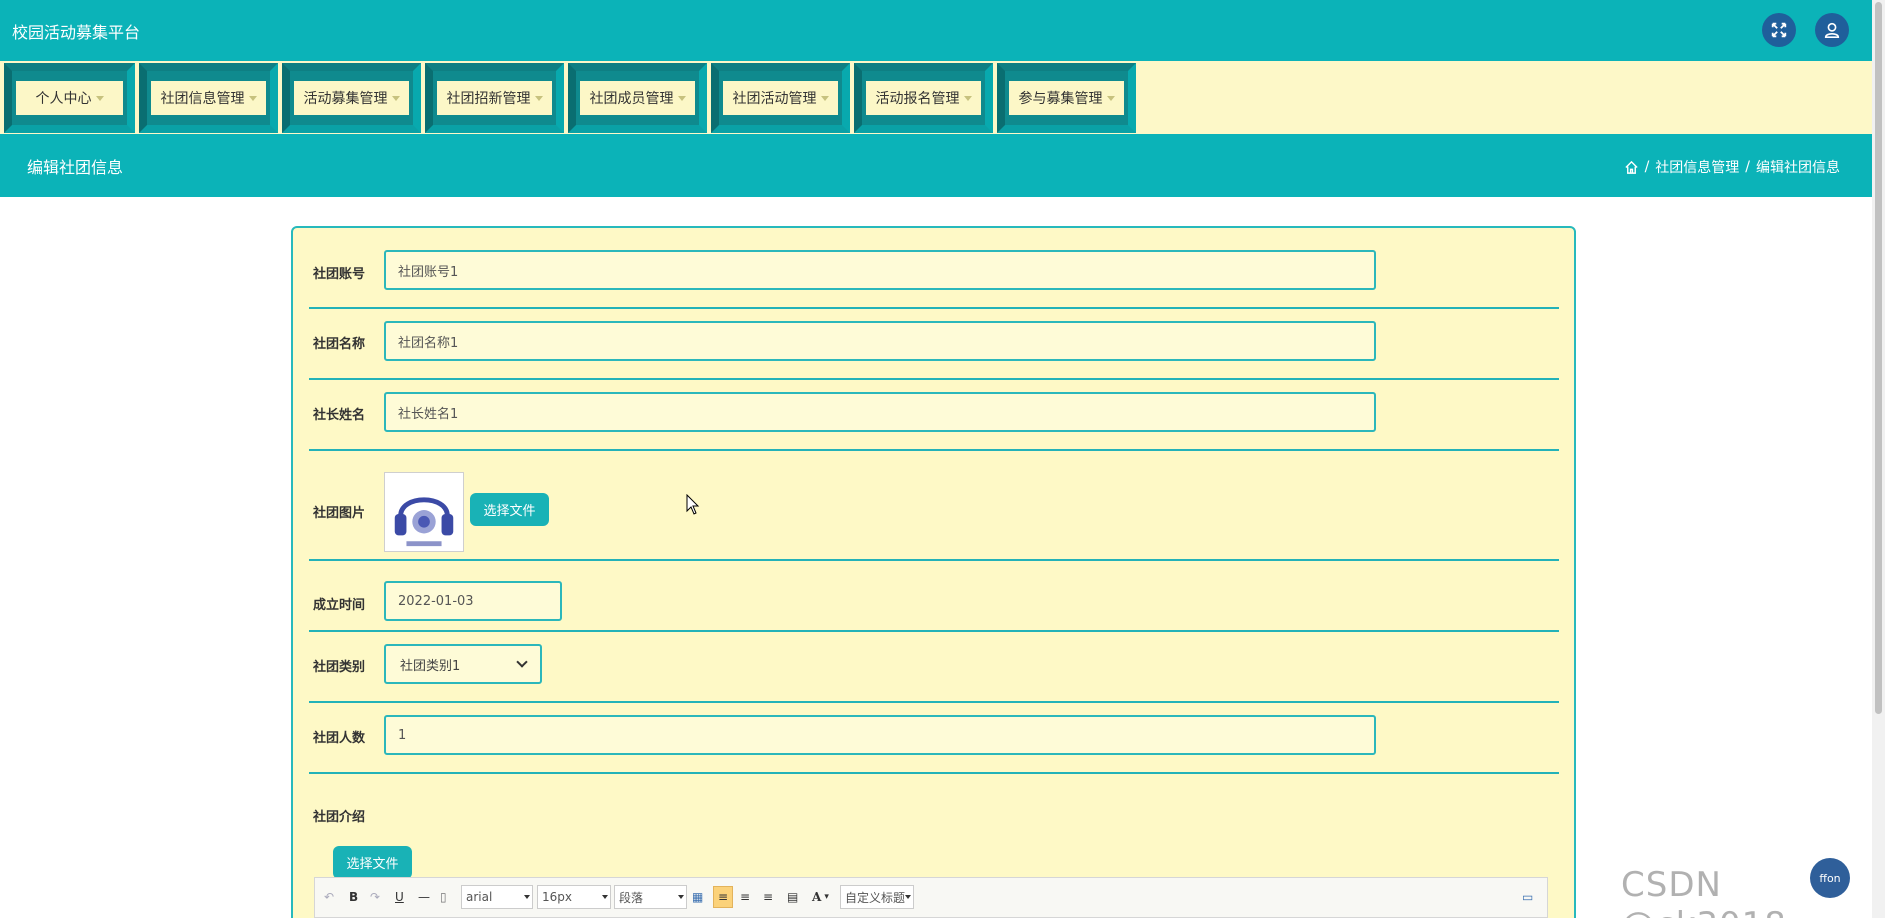 The width and height of the screenshot is (1885, 918). I want to click on custom-title-value: 自定义标题, so click(875, 897).